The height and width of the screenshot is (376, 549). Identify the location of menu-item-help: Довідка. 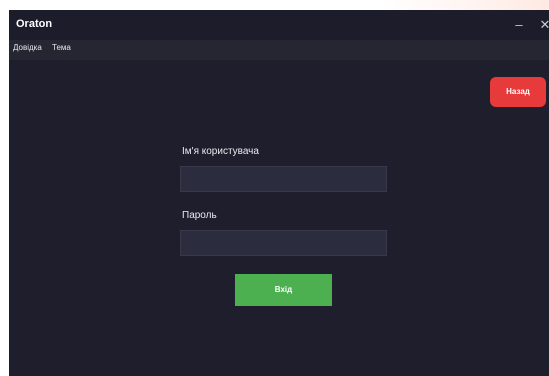
(27, 47).